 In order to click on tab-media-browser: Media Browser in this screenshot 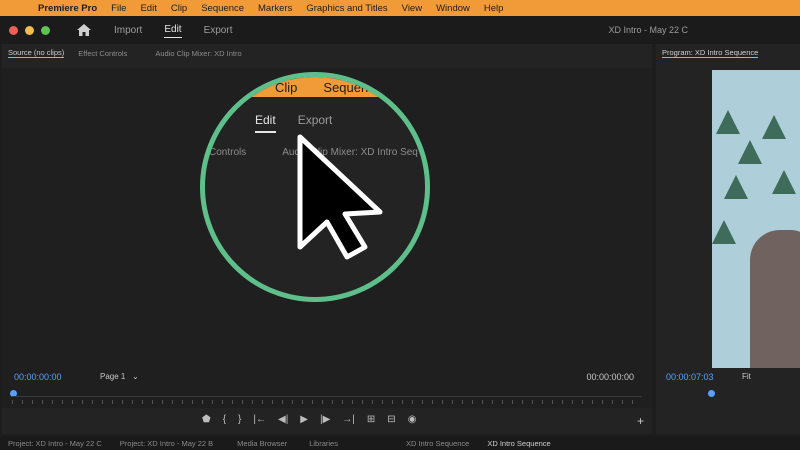, I will do `click(262, 443)`.